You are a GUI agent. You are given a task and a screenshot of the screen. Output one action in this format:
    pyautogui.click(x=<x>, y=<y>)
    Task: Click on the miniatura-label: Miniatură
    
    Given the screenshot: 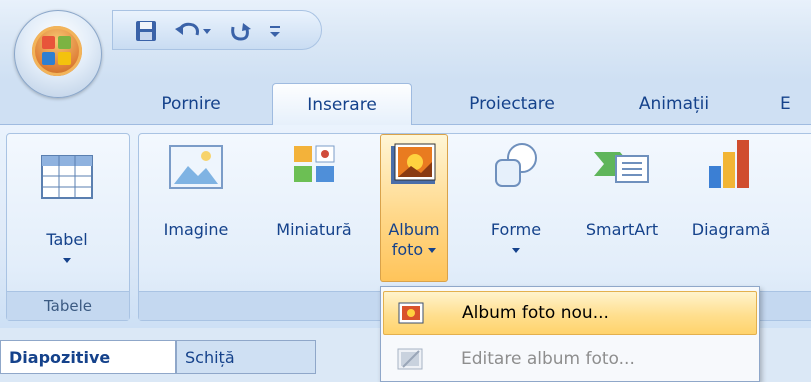 What is the action you would take?
    pyautogui.click(x=314, y=229)
    